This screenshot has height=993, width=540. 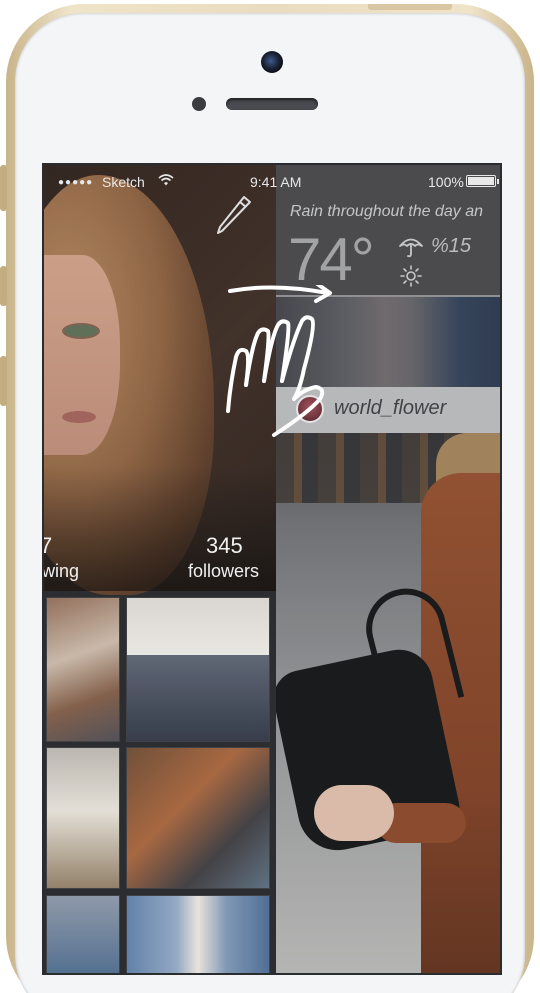 What do you see at coordinates (410, 7) in the screenshot?
I see `power-button` at bounding box center [410, 7].